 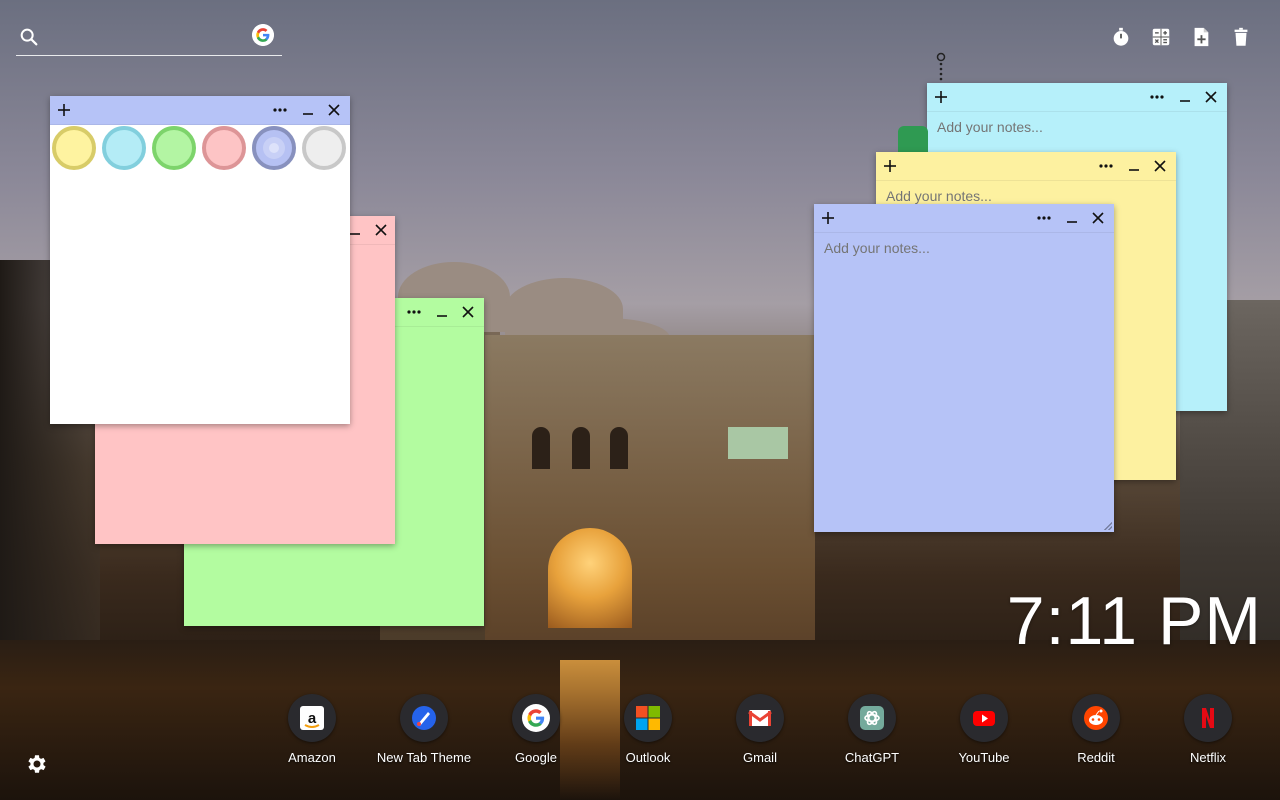 I want to click on calculator-button, so click(x=1161, y=37).